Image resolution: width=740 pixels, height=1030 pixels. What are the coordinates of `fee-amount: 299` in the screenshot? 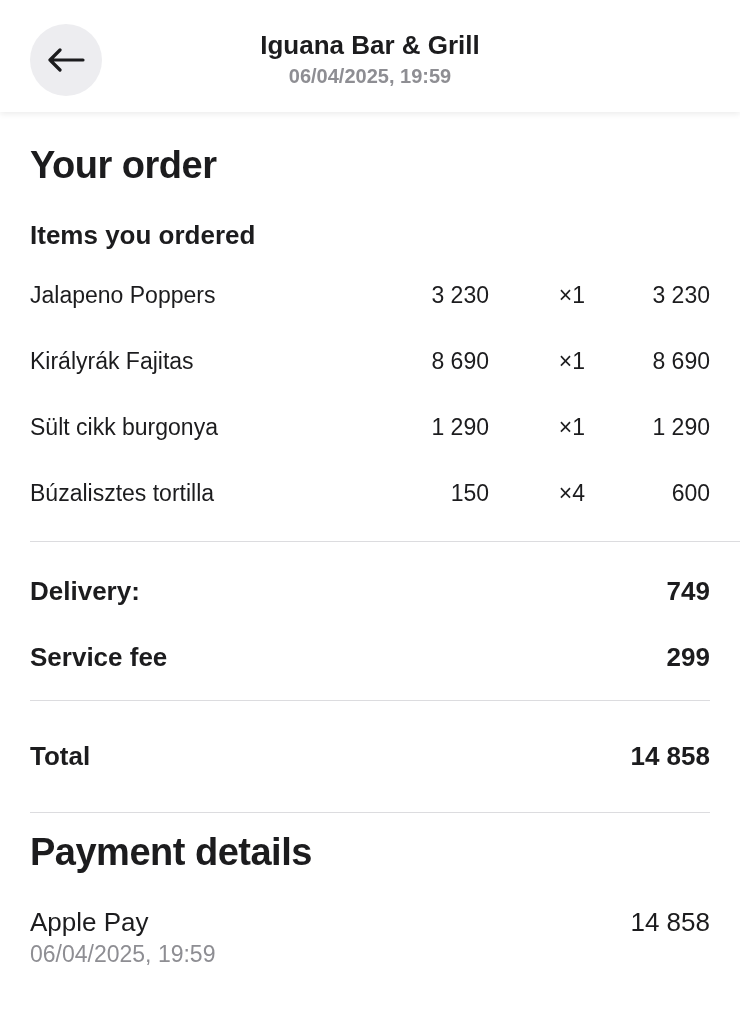 It's located at (688, 657).